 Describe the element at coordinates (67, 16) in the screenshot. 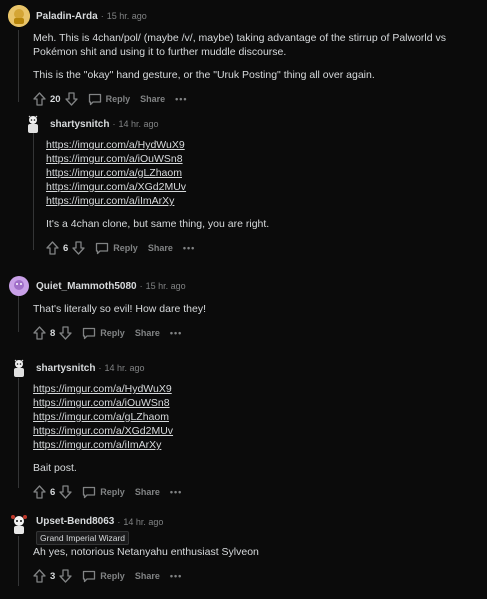

I see `author-name: Paladin-Arda` at that location.